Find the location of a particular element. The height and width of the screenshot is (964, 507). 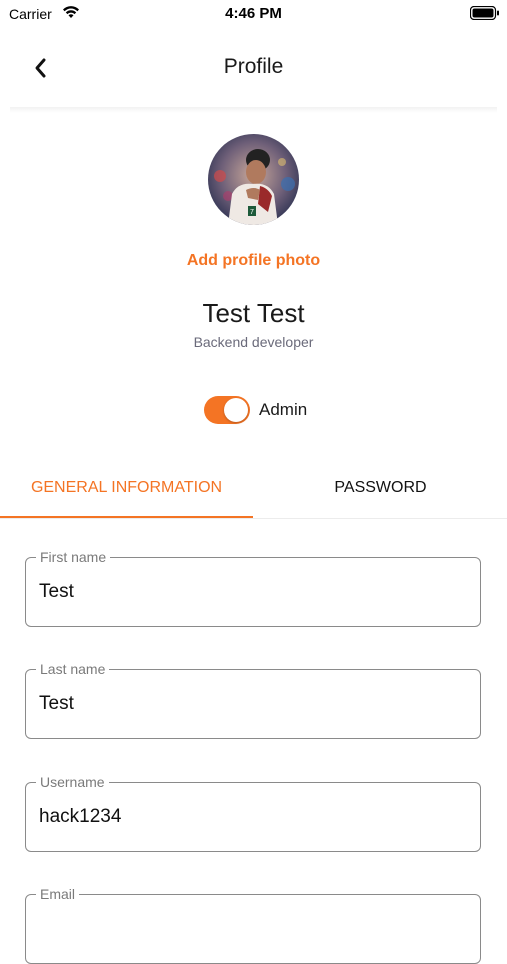

username-value: hack1234 is located at coordinates (80, 817).